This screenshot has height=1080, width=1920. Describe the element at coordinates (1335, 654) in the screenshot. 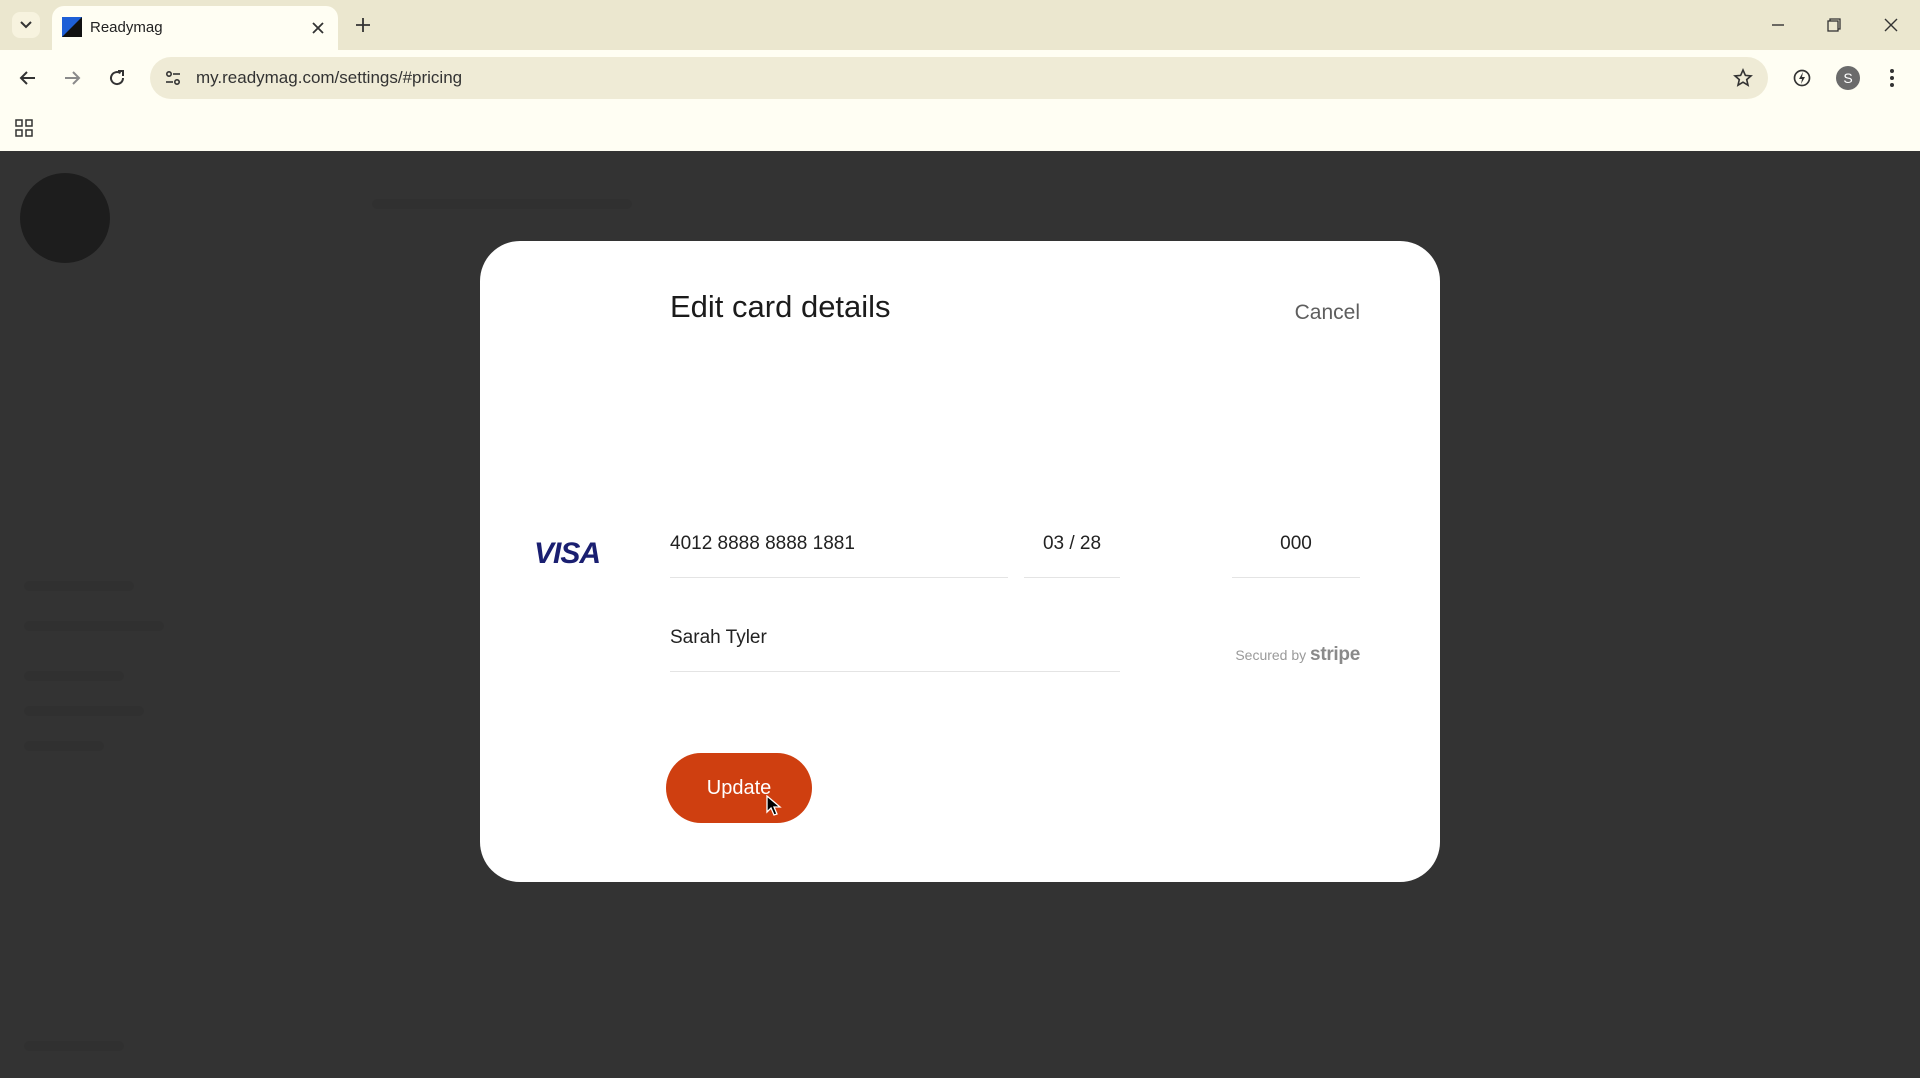

I see `stripe-logo: stripe` at that location.